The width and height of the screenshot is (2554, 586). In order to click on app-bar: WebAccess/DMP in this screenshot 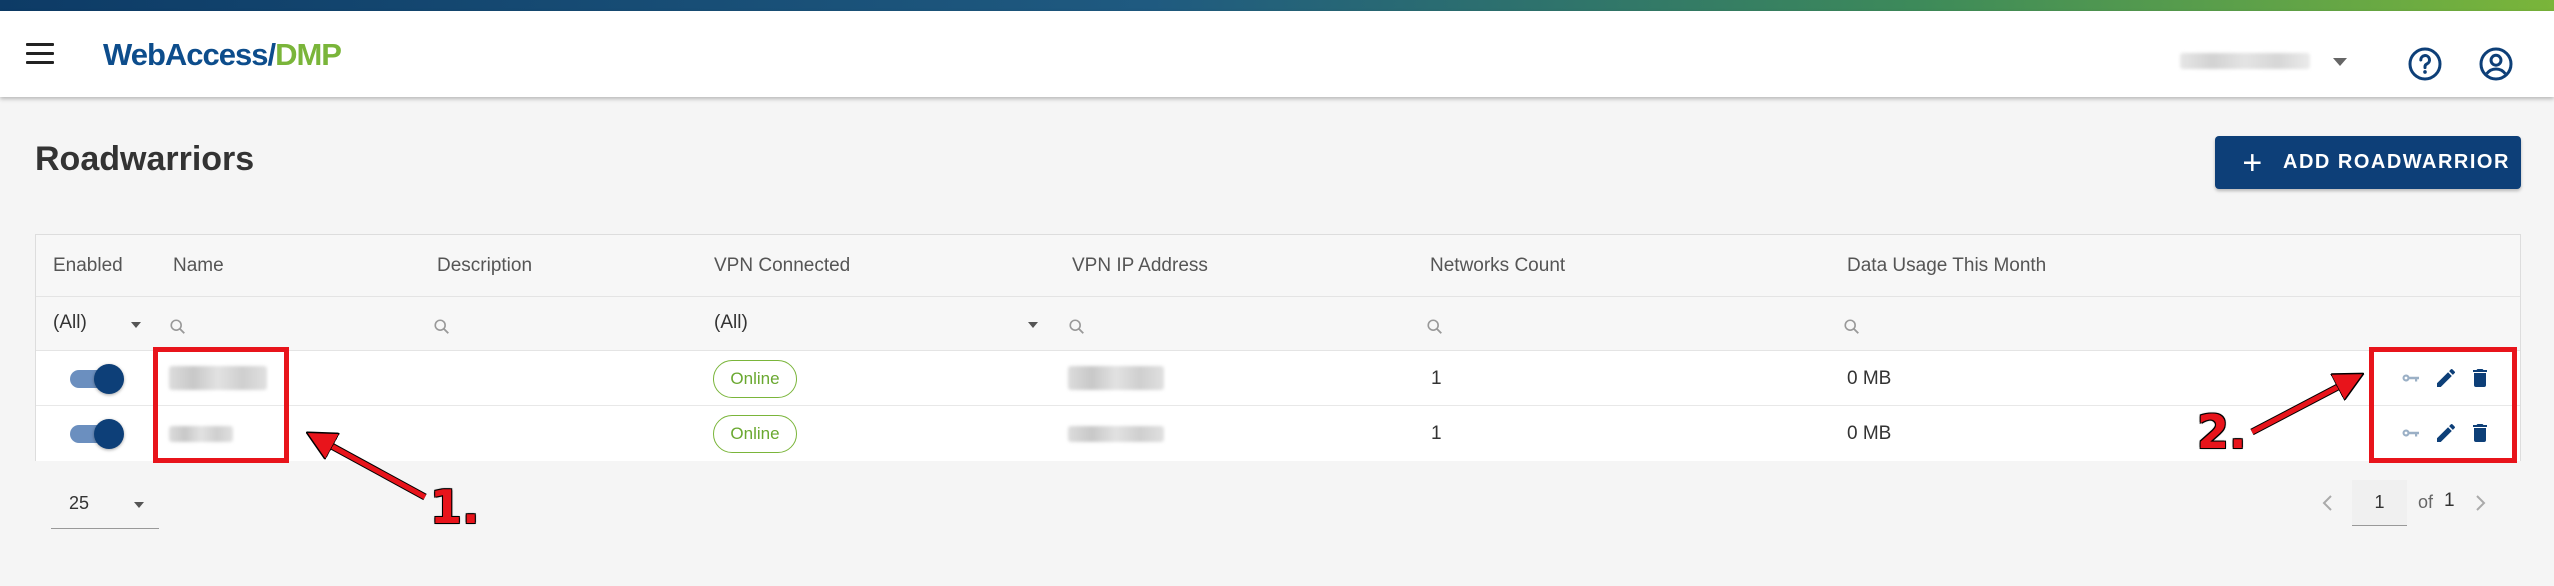, I will do `click(1277, 54)`.